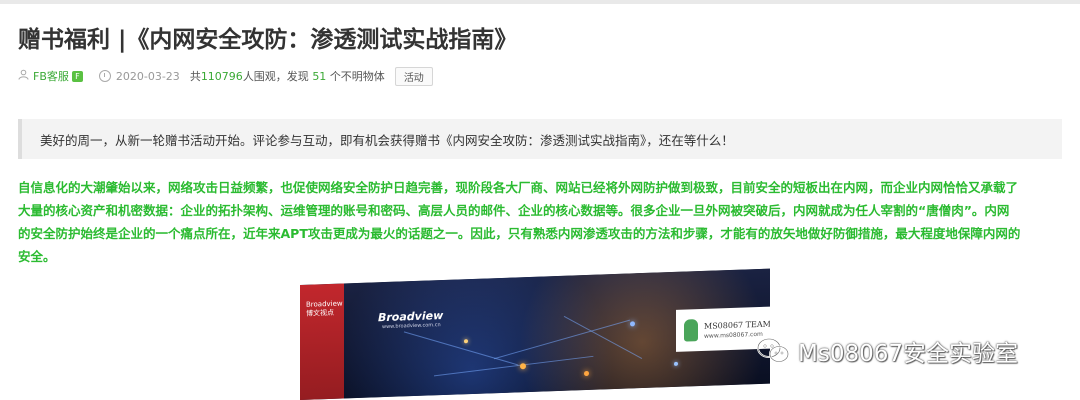  I want to click on clock-icon, so click(104, 76).